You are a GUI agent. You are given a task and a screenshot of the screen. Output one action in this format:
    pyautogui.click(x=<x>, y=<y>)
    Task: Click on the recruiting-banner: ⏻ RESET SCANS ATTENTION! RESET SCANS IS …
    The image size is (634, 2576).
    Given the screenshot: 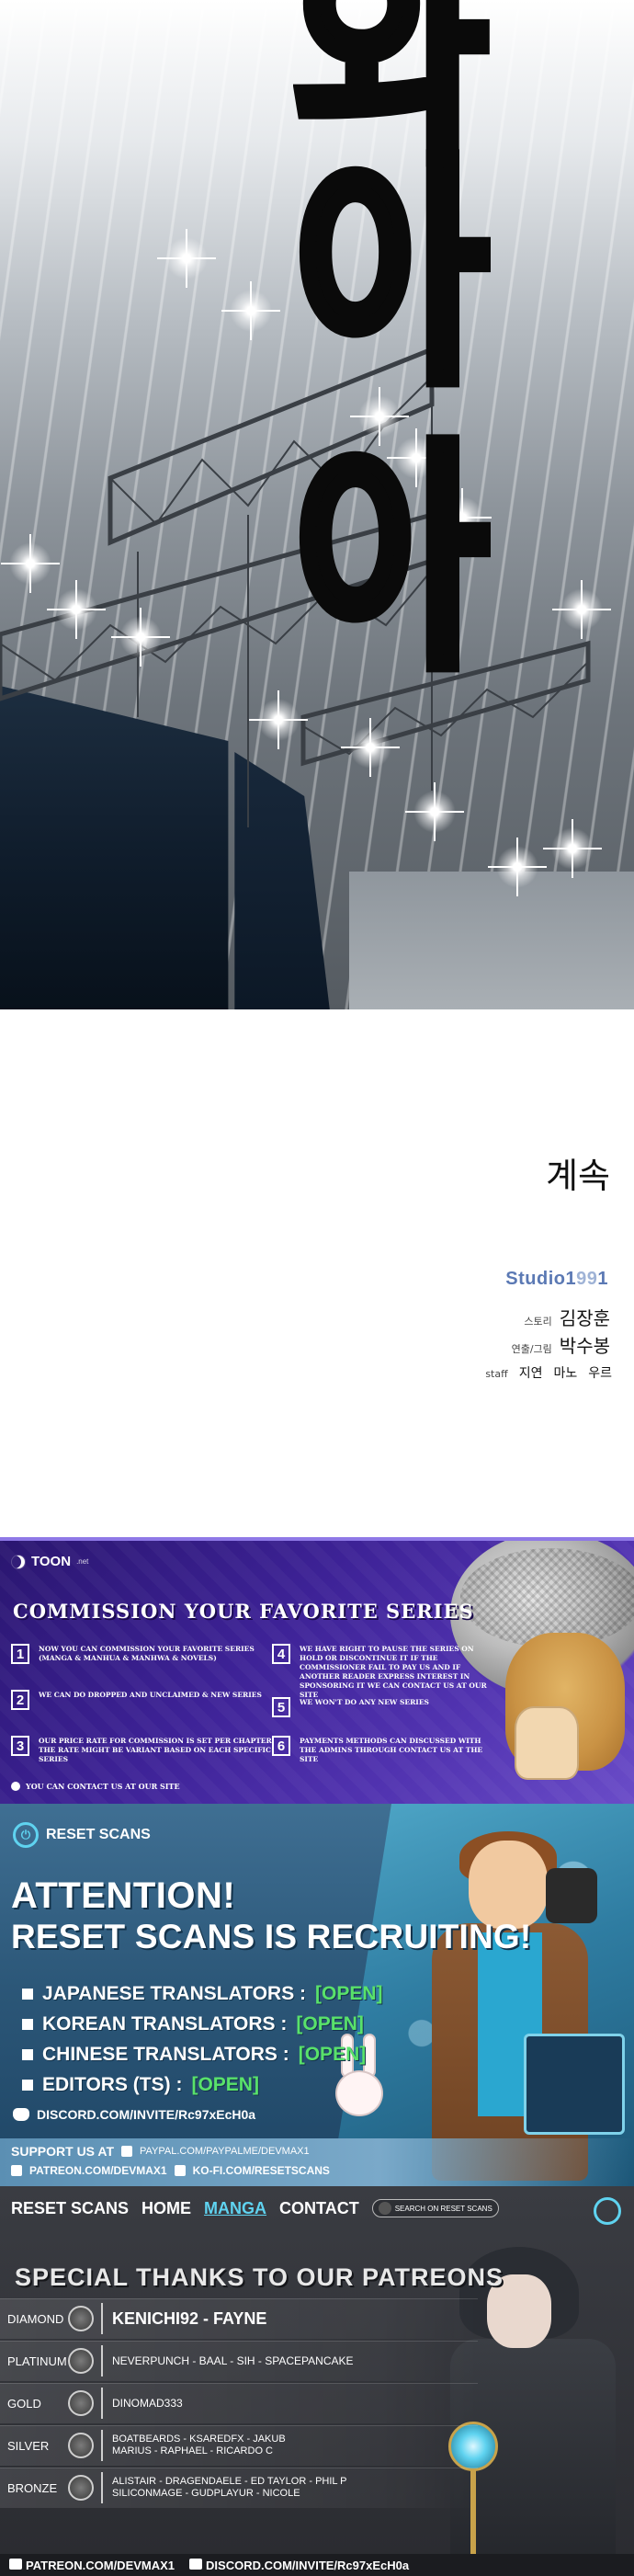 What is the action you would take?
    pyautogui.click(x=317, y=1995)
    